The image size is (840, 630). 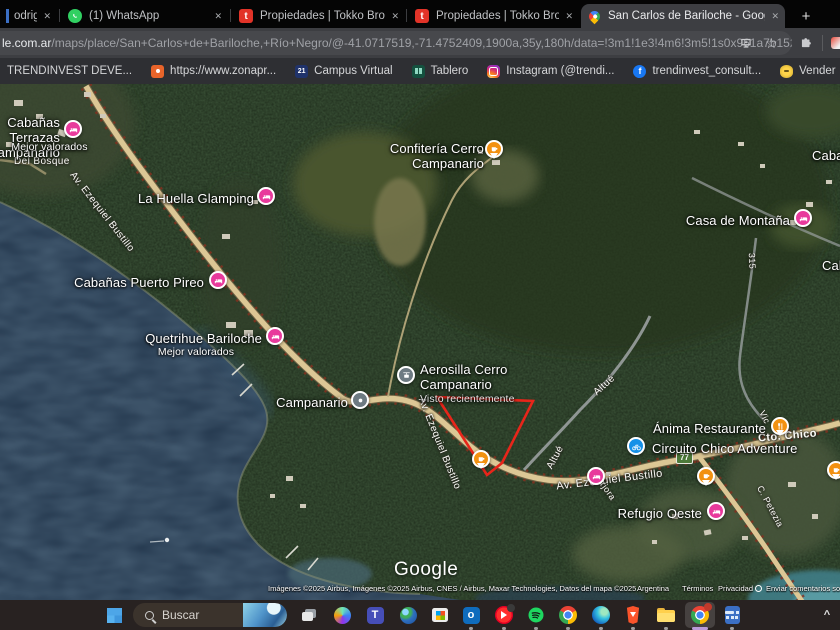 I want to click on tab-tokko-1: t Propiedades | Tokko Broker ✕, so click(x=319, y=16).